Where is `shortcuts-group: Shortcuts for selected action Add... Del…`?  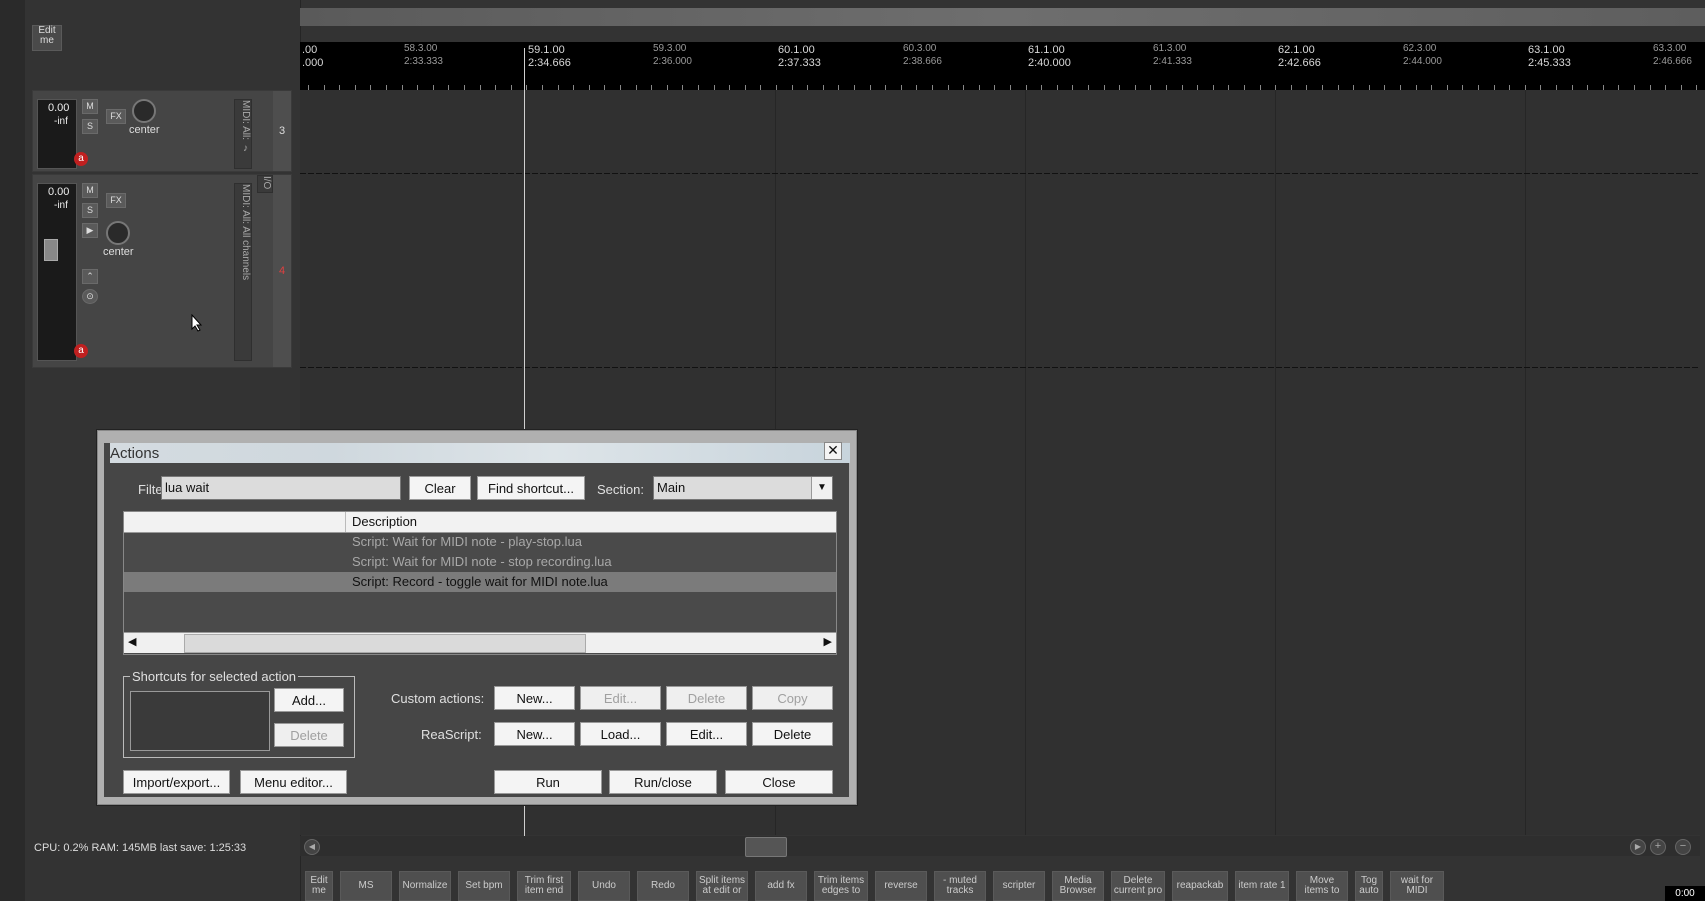
shortcuts-group: Shortcuts for selected action Add... Del… is located at coordinates (239, 713).